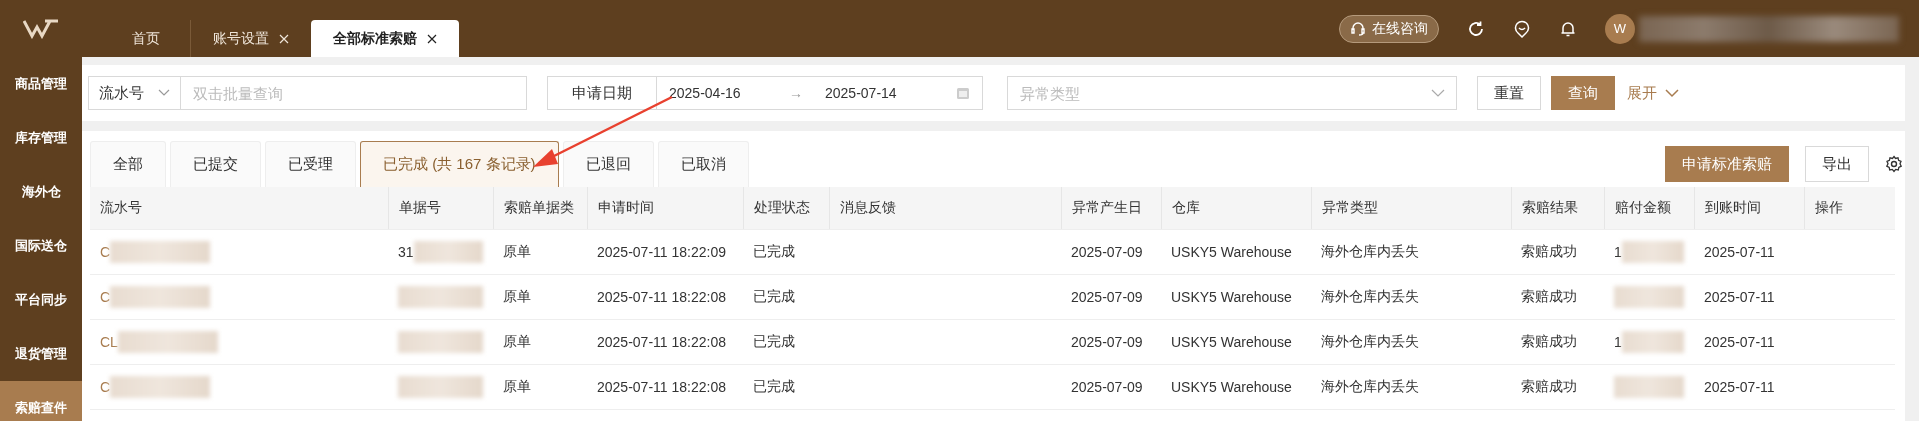 The image size is (1919, 421). I want to click on exception-type-select: 异常类型, so click(1232, 93).